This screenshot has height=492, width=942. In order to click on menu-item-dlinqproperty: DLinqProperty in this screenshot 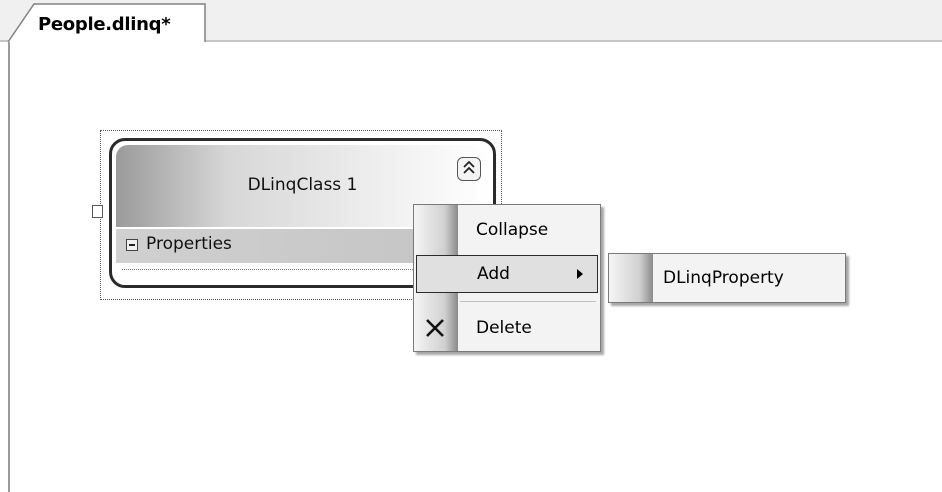, I will do `click(727, 278)`.